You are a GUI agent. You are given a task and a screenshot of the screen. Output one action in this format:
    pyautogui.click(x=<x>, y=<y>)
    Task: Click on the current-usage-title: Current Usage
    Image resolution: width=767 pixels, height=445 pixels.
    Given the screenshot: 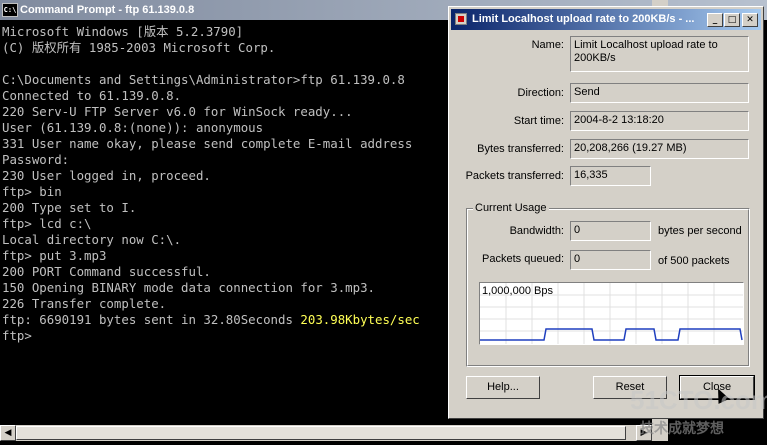 What is the action you would take?
    pyautogui.click(x=511, y=208)
    